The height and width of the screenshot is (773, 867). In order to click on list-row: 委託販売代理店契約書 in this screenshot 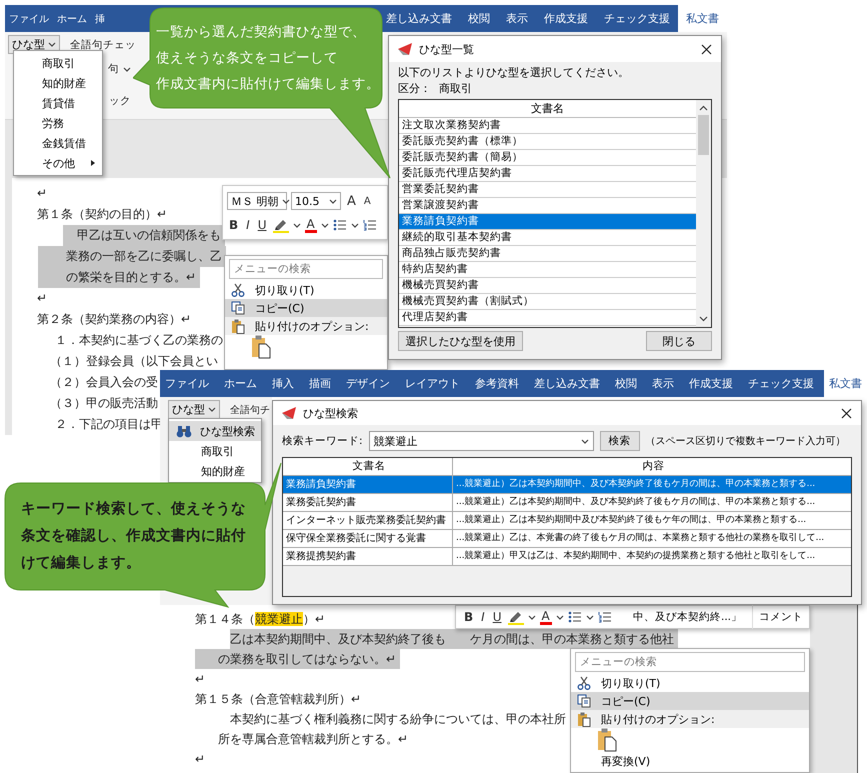, I will do `click(547, 174)`.